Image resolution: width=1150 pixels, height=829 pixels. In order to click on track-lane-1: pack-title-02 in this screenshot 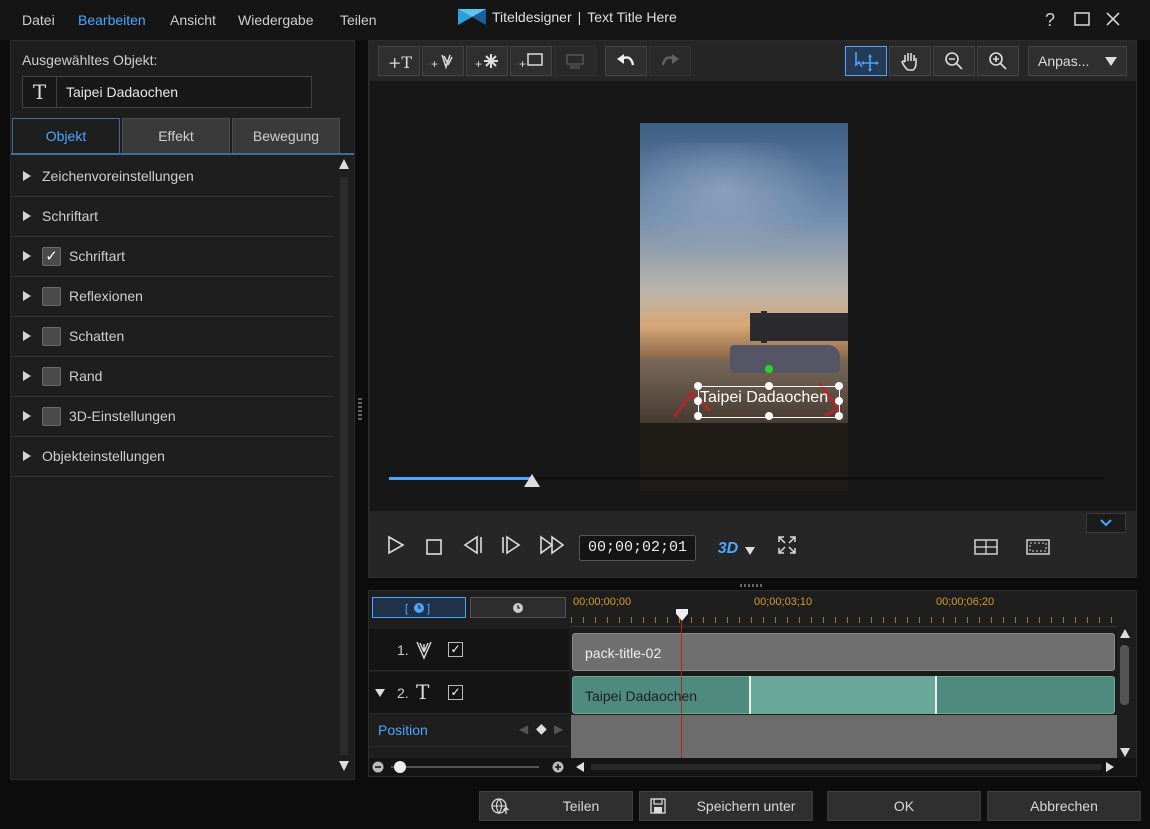, I will do `click(844, 650)`.